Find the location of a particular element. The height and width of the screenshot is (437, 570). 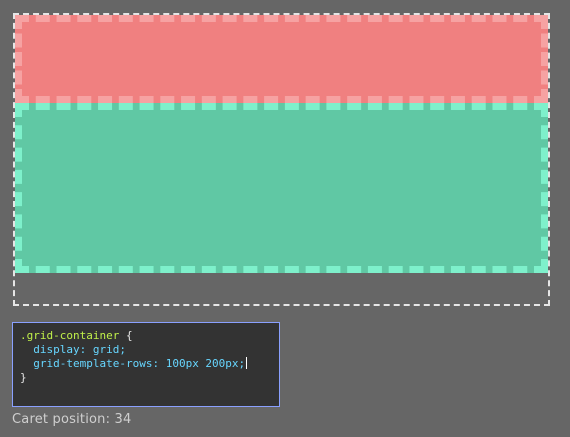

close-brace: } is located at coordinates (23, 377).